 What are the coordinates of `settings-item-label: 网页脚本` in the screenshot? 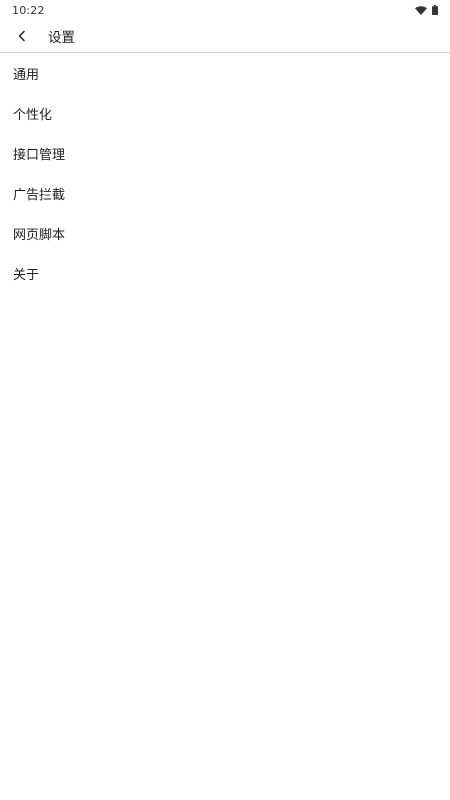 It's located at (39, 235).